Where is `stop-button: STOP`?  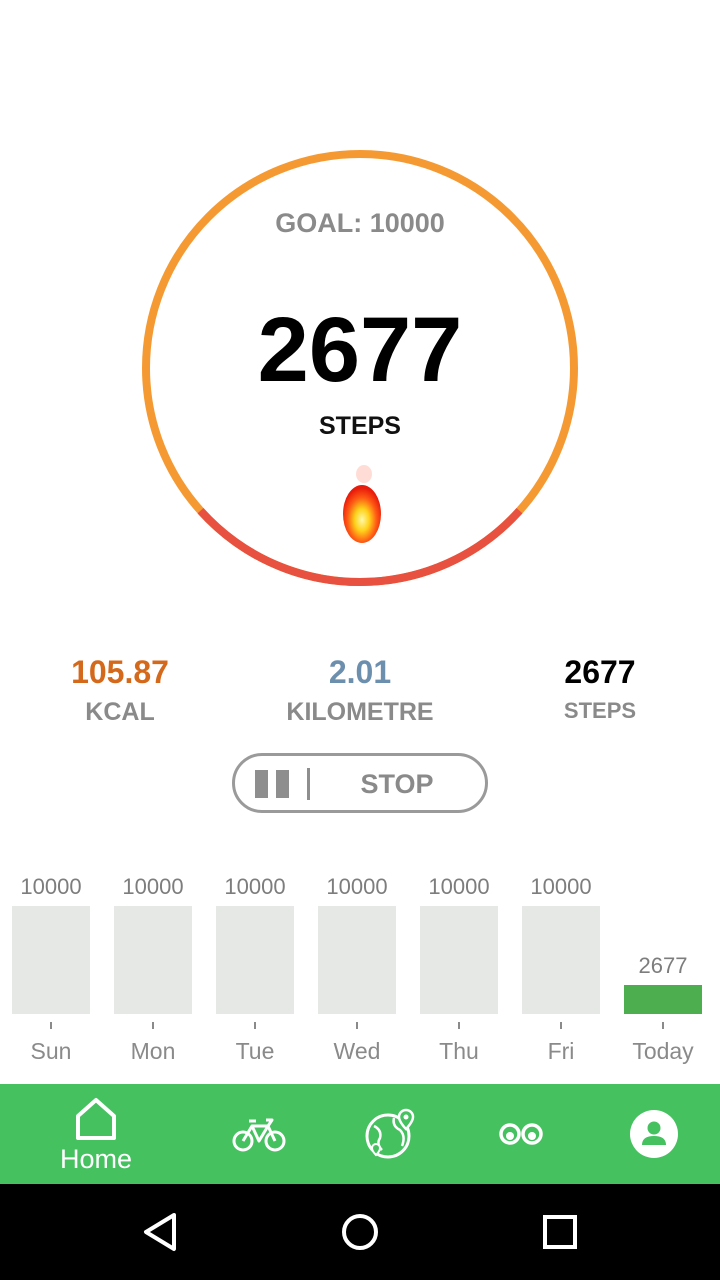 stop-button: STOP is located at coordinates (397, 784).